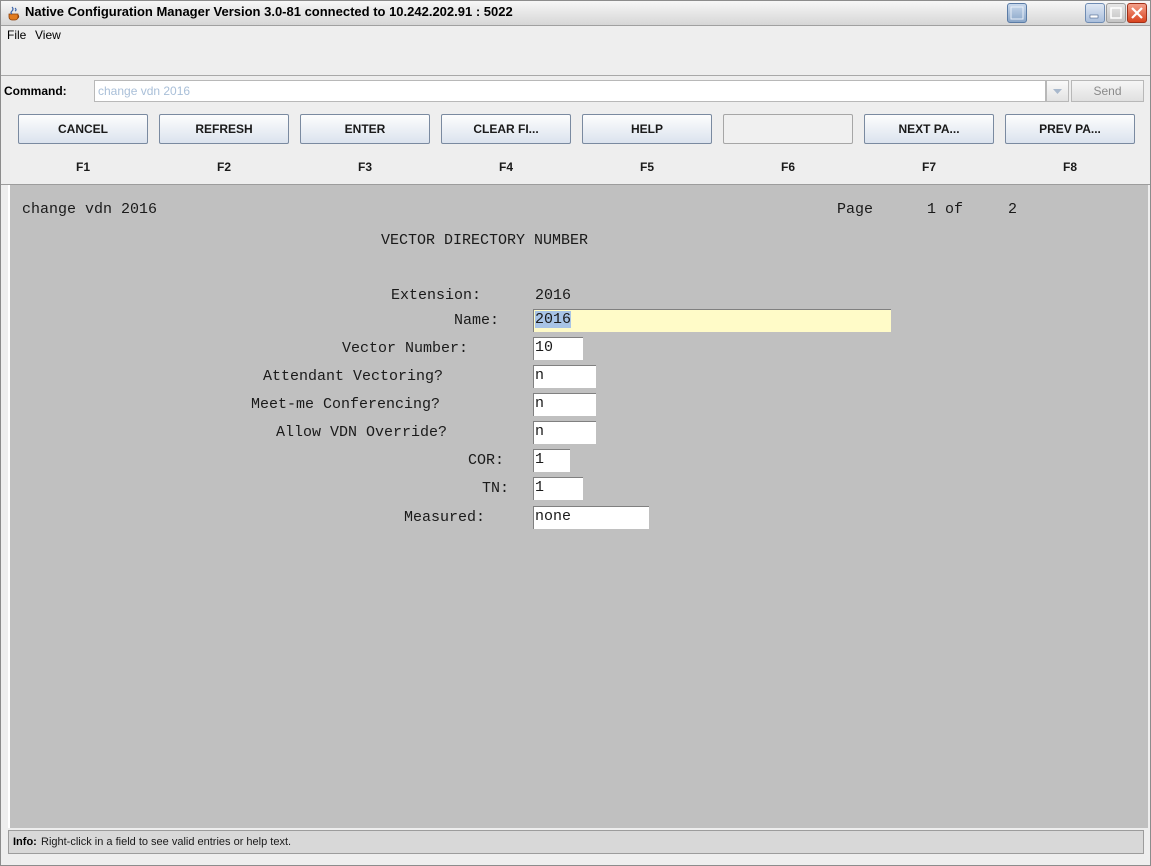  Describe the element at coordinates (1013, 209) in the screenshot. I see `page-total: 2` at that location.